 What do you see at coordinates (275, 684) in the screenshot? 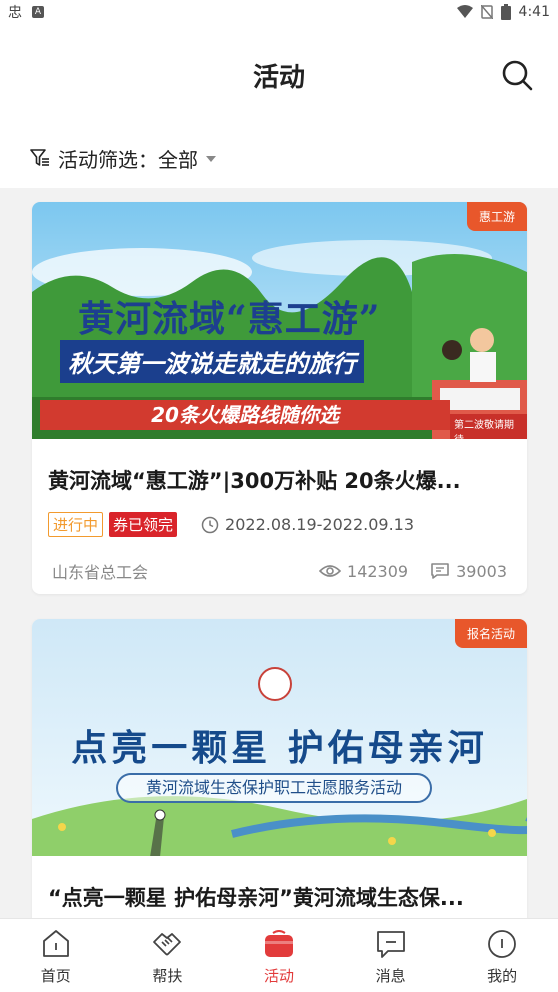
I see `emblem-icon` at bounding box center [275, 684].